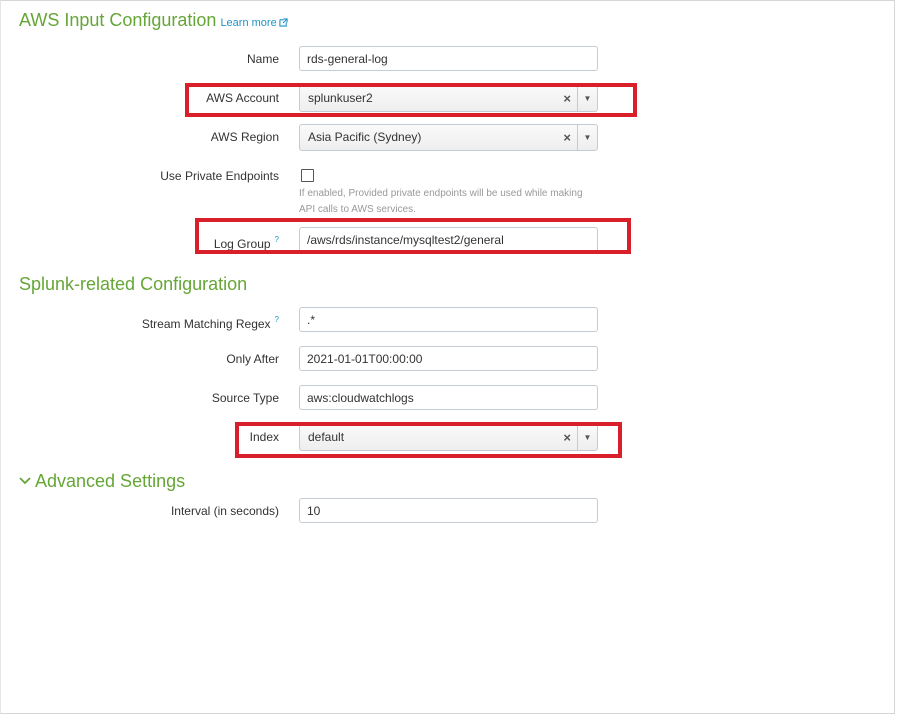 The image size is (897, 720). Describe the element at coordinates (365, 137) in the screenshot. I see `aws-region-value: Asia Pacific (Sydney)` at that location.